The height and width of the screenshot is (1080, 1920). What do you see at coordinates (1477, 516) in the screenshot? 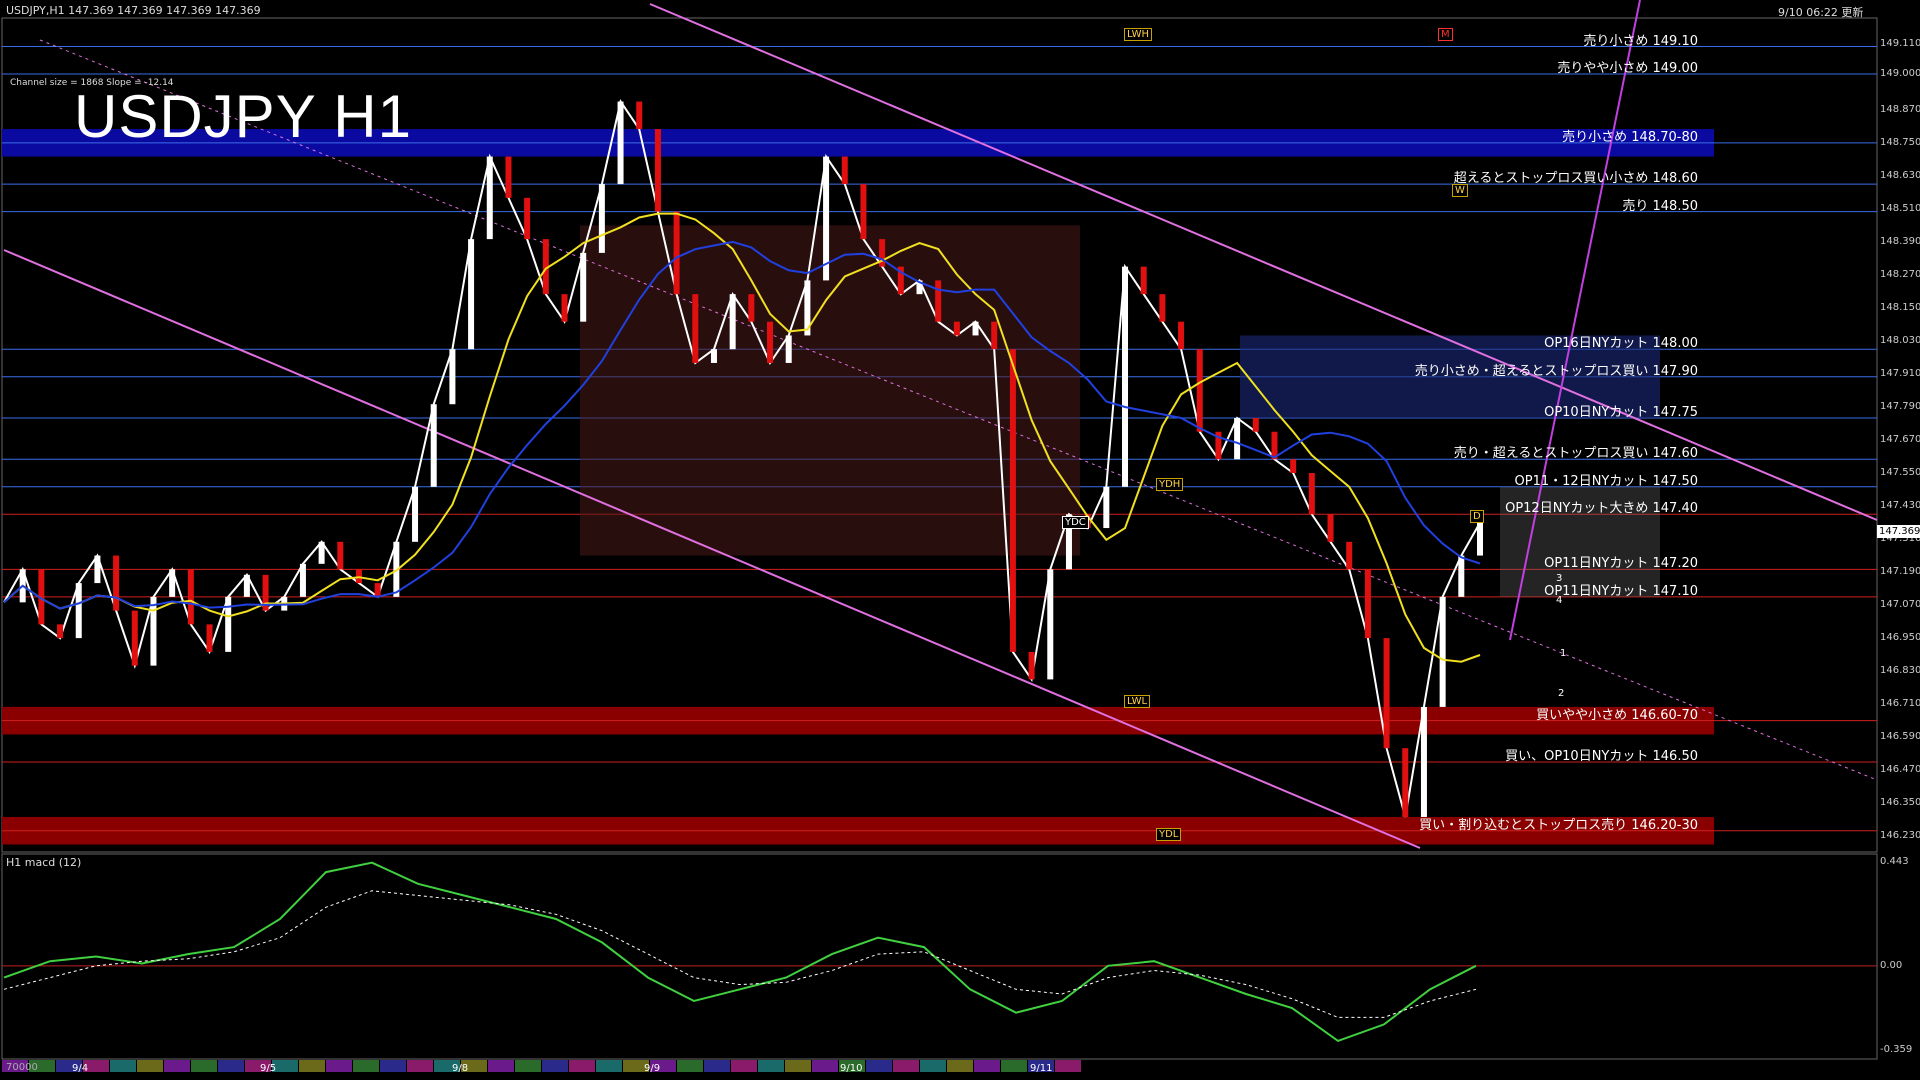
I see `d-marker: D` at bounding box center [1477, 516].